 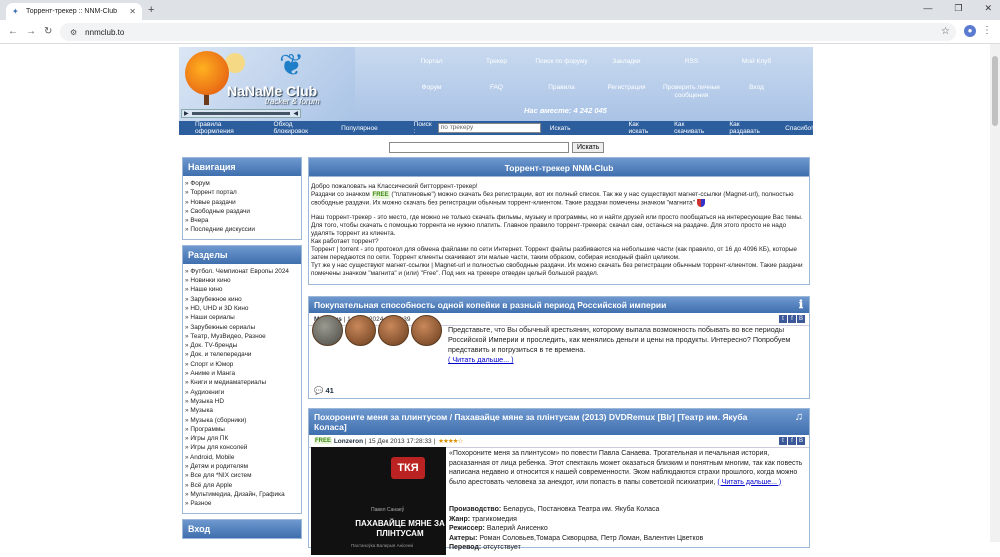 What do you see at coordinates (242, 308) in the screenshot?
I see `section-item: HD, UHD и 3D Кино` at bounding box center [242, 308].